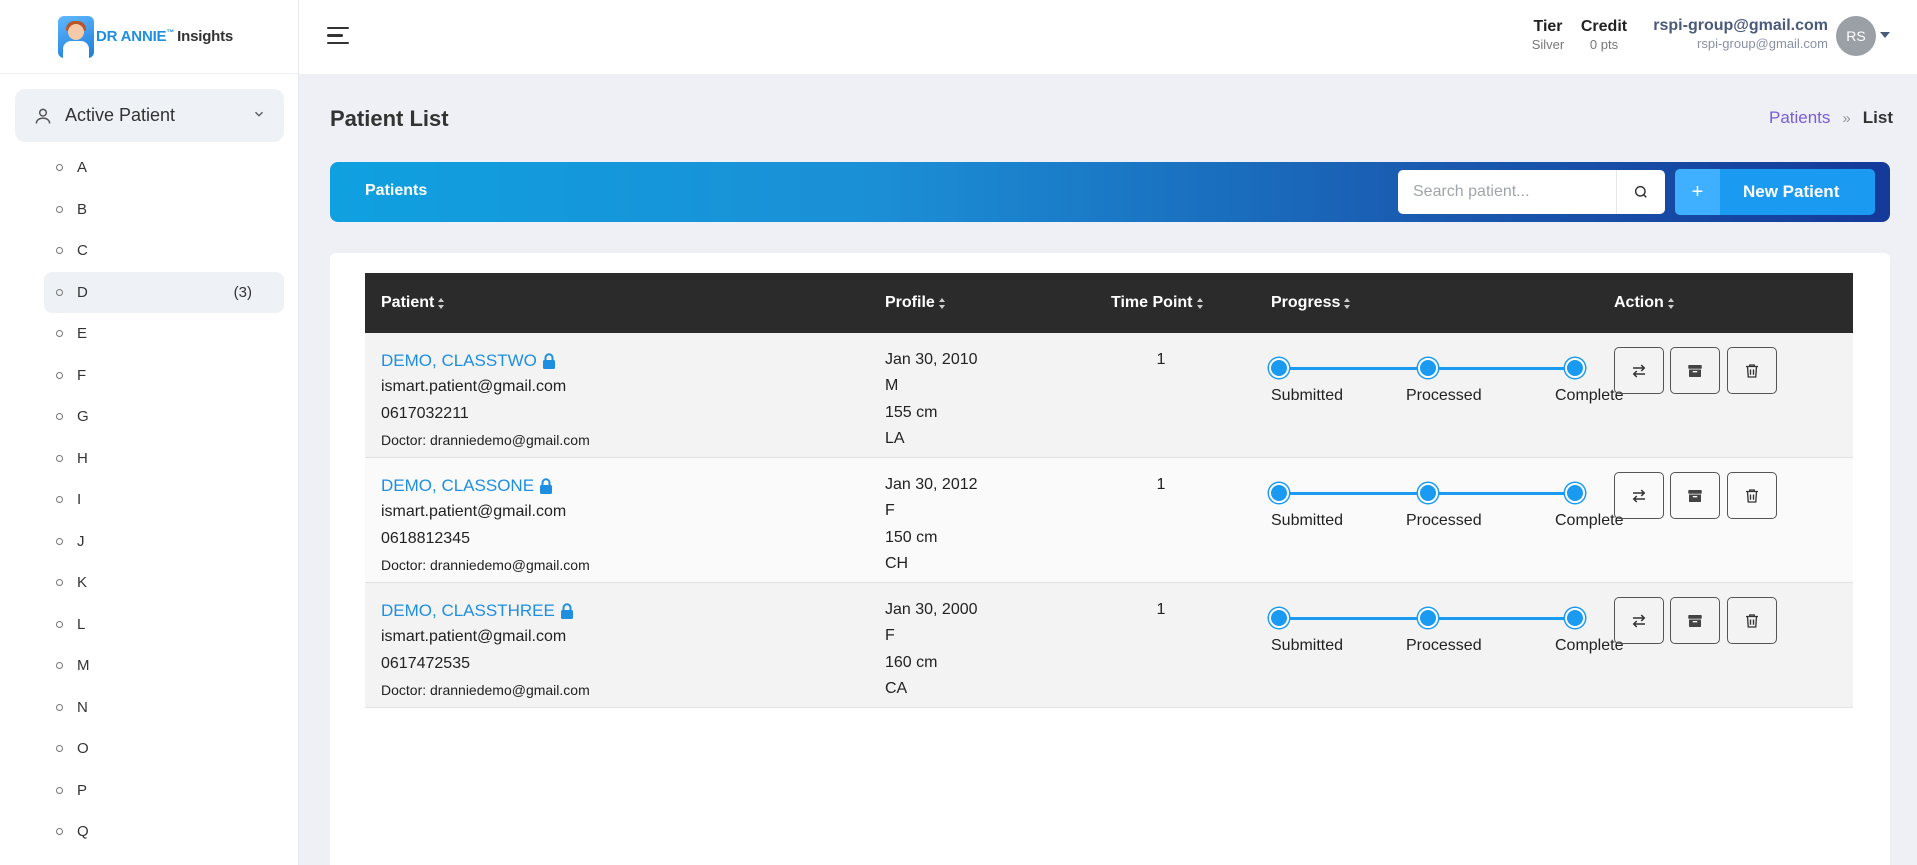  What do you see at coordinates (1799, 118) in the screenshot?
I see `breadcrumb-patients-link: Patients` at bounding box center [1799, 118].